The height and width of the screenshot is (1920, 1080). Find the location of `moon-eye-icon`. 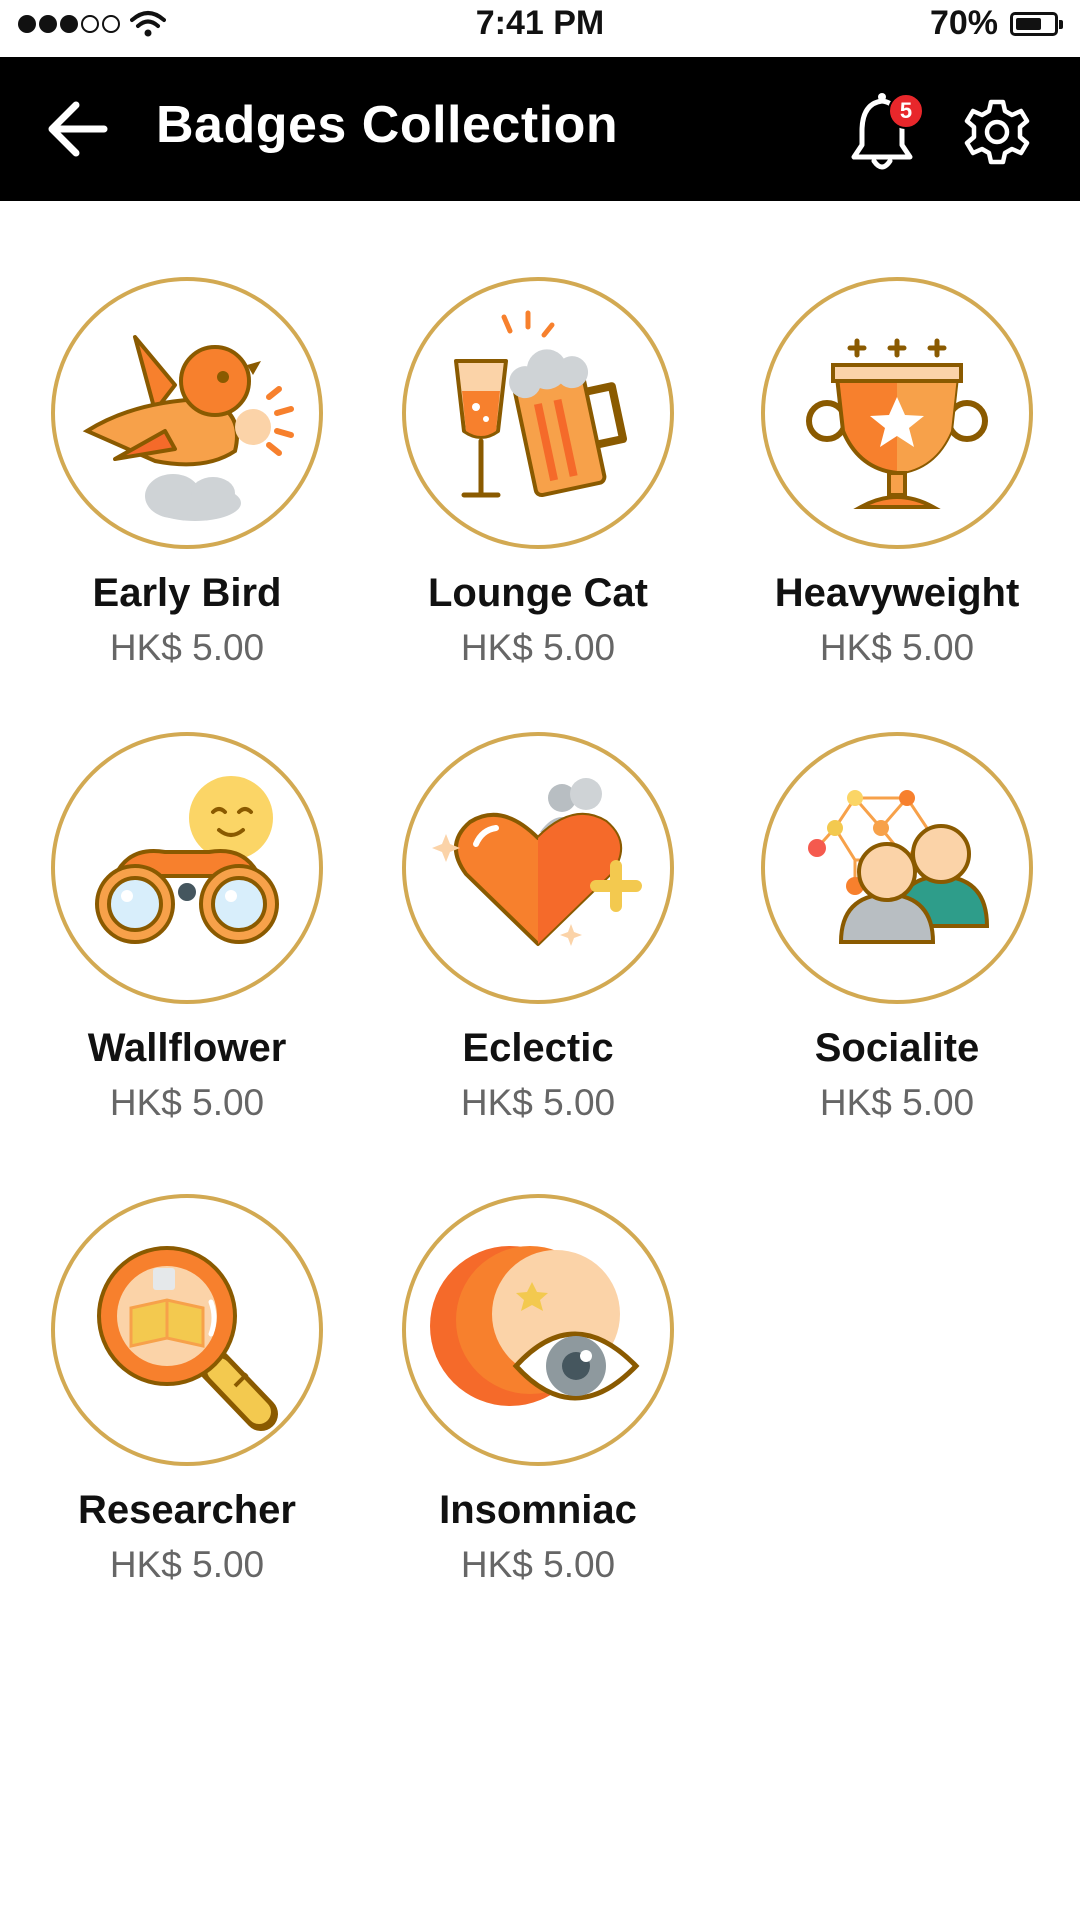

moon-eye-icon is located at coordinates (535, 1326).